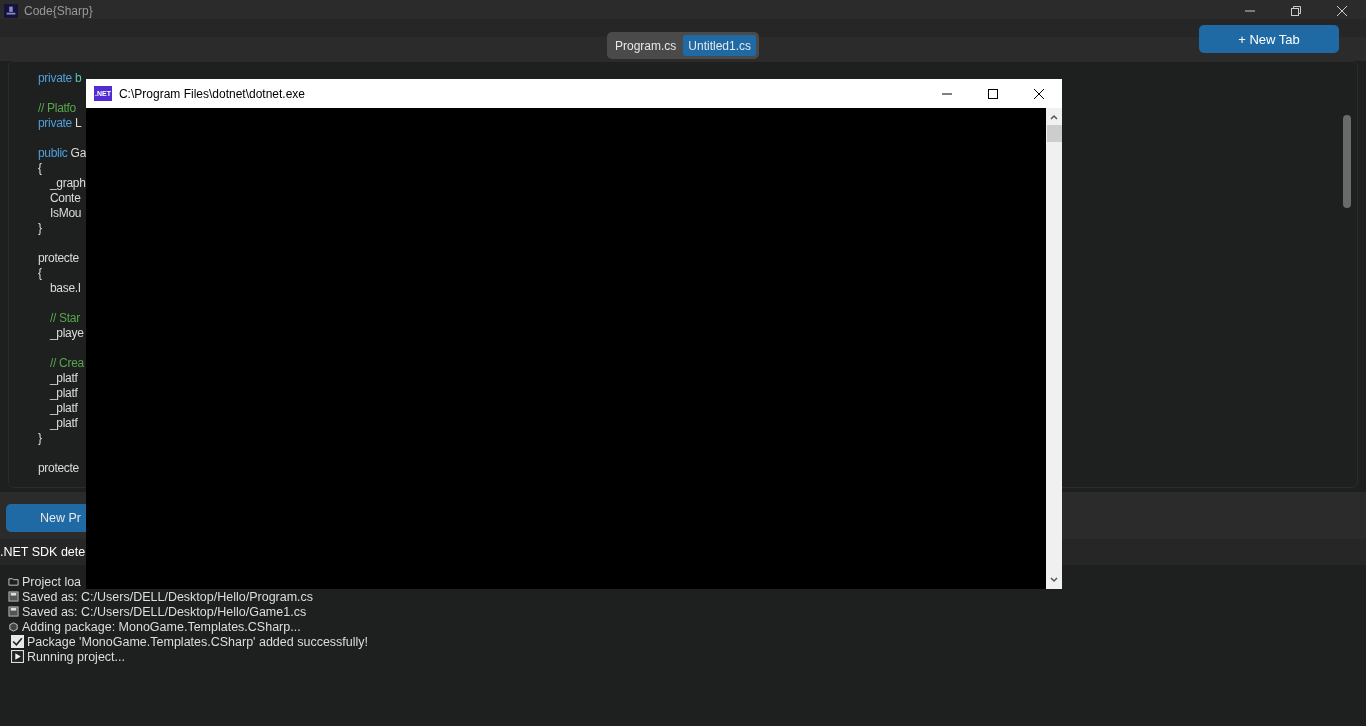 The width and height of the screenshot is (1366, 726). Describe the element at coordinates (58, 11) in the screenshot. I see `app-title: Code{Sharp}` at that location.